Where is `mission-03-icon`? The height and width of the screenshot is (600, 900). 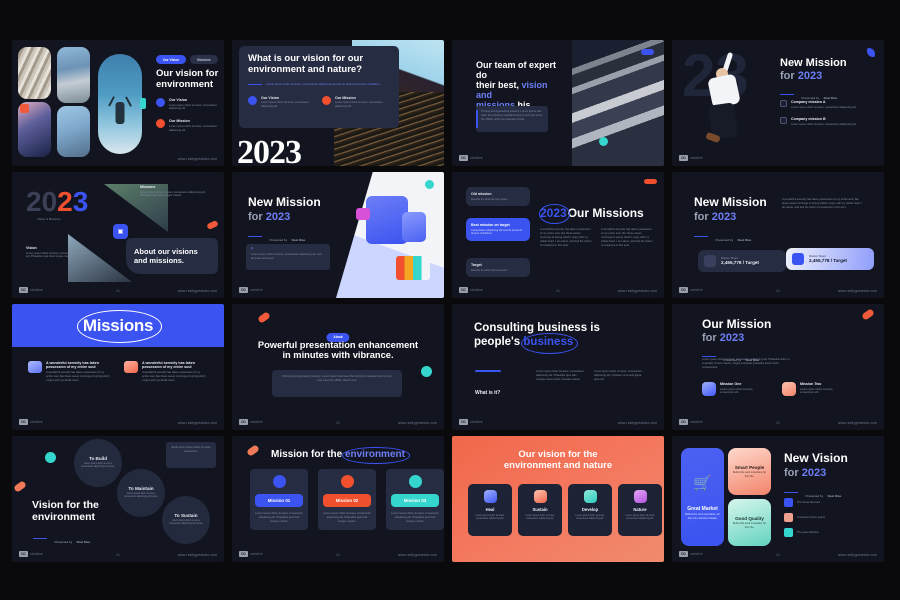 mission-03-icon is located at coordinates (415, 481).